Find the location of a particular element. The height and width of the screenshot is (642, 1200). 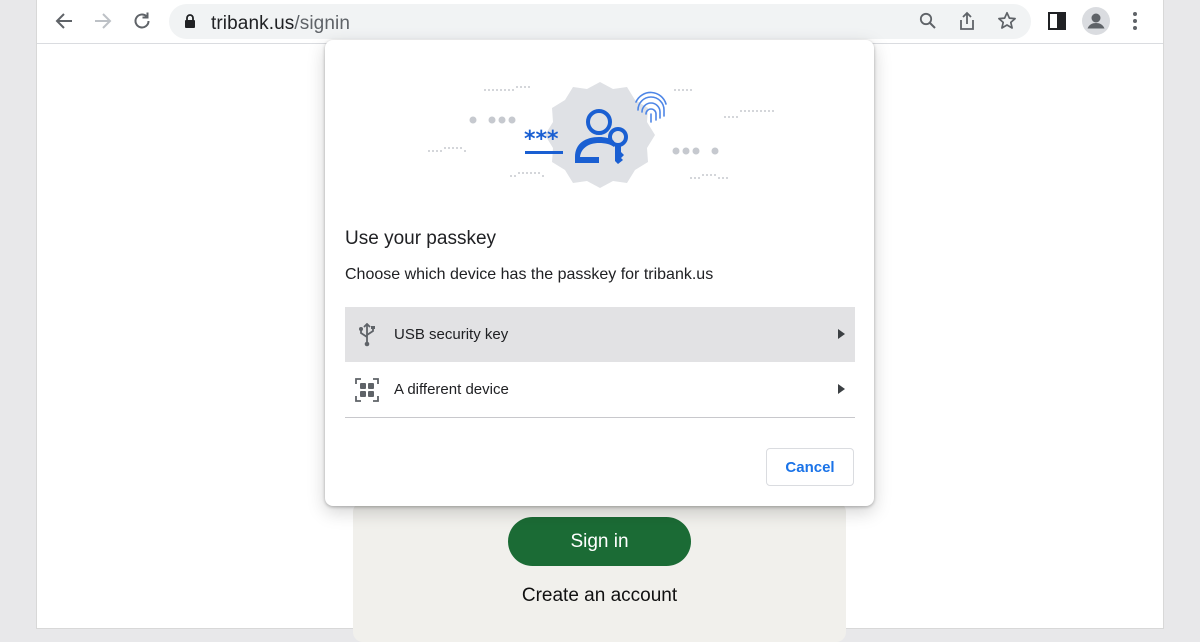

cancel-button: Cancel is located at coordinates (810, 467).